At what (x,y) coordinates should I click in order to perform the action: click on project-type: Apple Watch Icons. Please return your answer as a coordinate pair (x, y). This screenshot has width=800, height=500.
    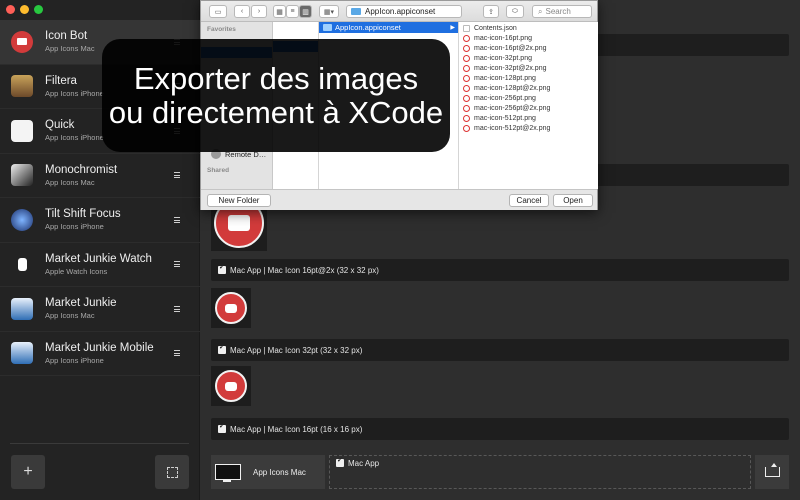
    Looking at the image, I should click on (76, 271).